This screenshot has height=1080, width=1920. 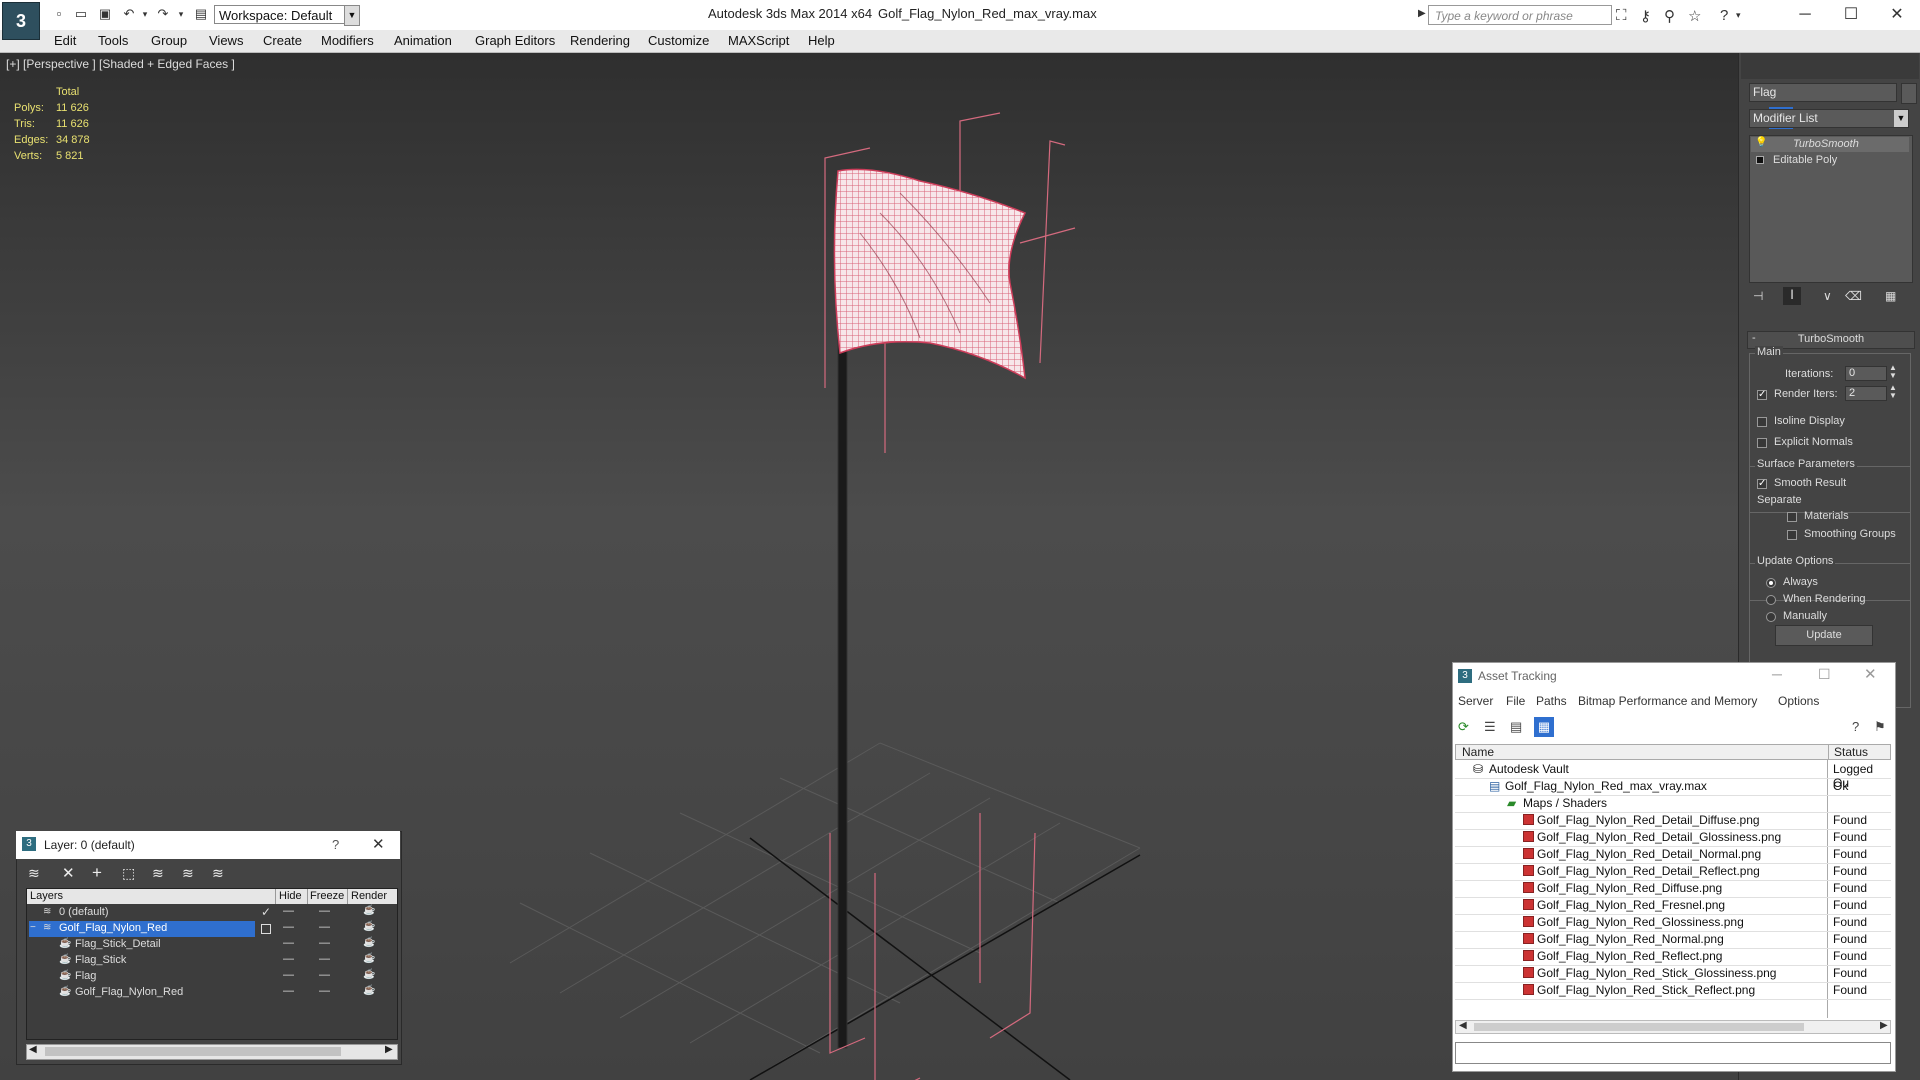 I want to click on asset-row: ▤ Golf_Flag_Nylon_Red_max_vray.max Ok, so click(x=1673, y=787).